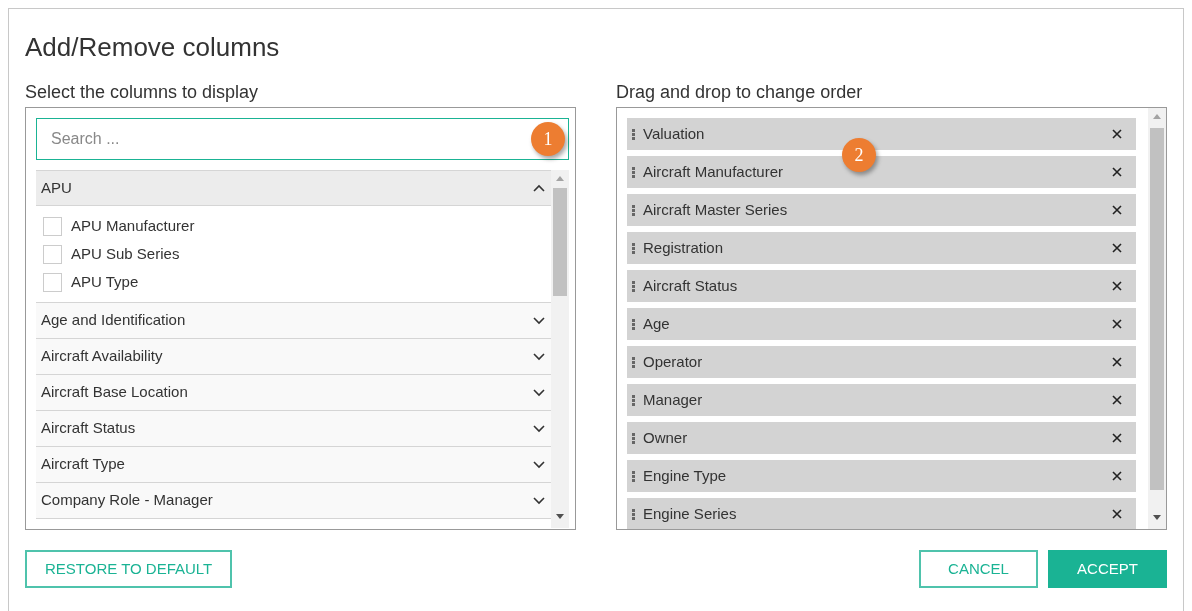 This screenshot has height=611, width=1192. I want to click on column-checkbox: APU Sub Series, so click(293, 254).